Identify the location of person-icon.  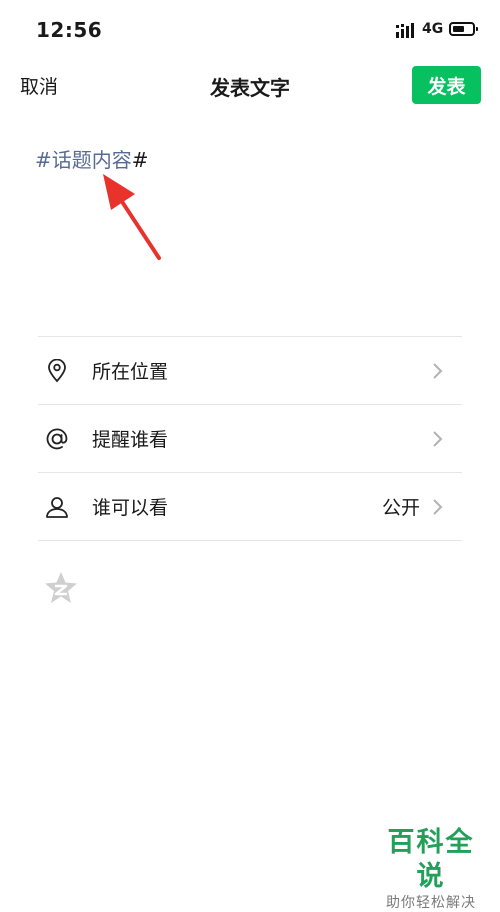
(57, 507).